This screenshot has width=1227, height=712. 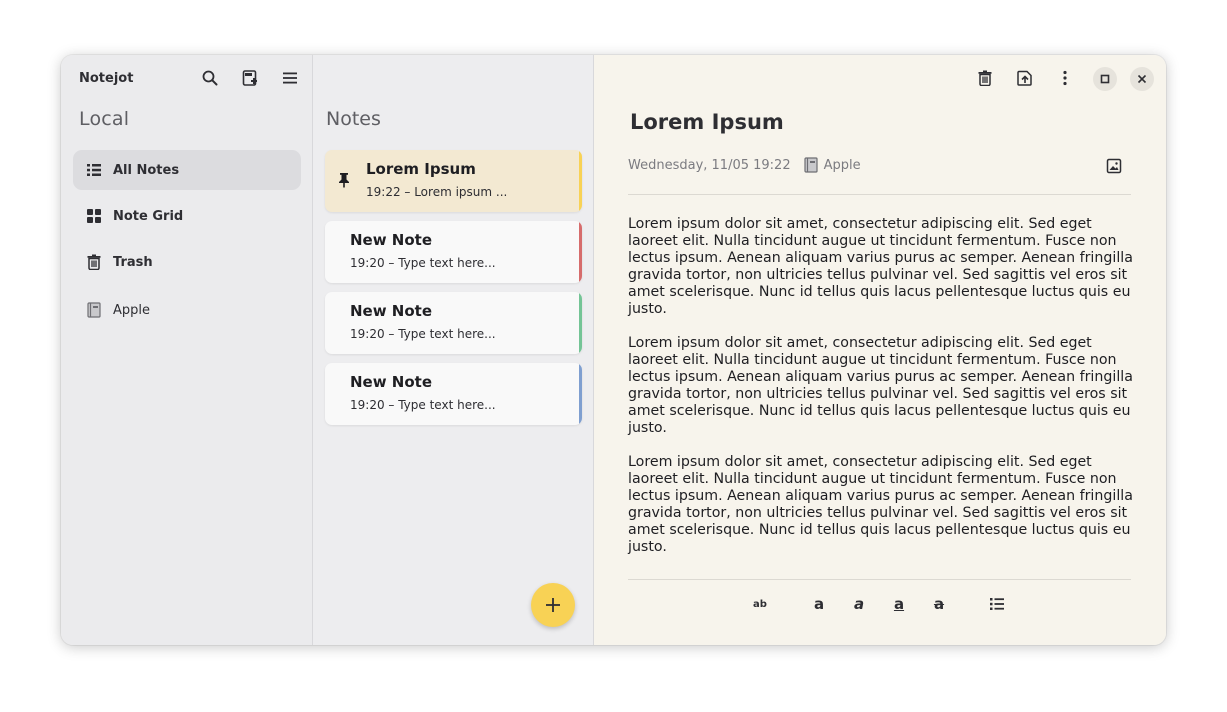 I want to click on sidebar-item-notebook-apple: Apple, so click(x=187, y=310).